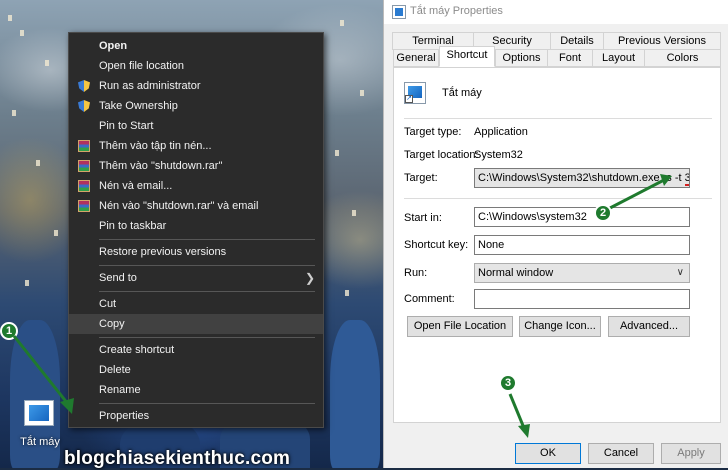 The image size is (728, 470). Describe the element at coordinates (467, 56) in the screenshot. I see `tab-shortcut: Shortcut` at that location.